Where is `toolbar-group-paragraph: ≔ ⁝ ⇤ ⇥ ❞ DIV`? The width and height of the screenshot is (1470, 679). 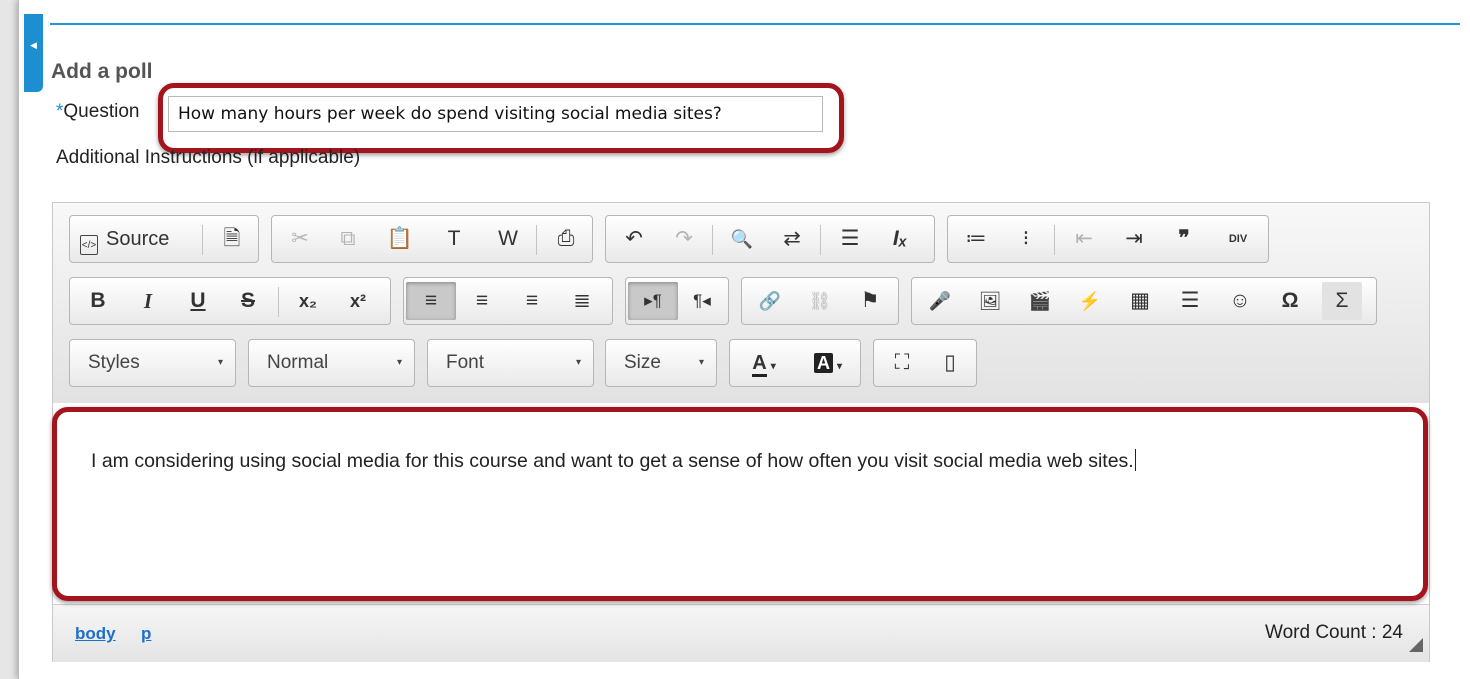 toolbar-group-paragraph: ≔ ⁝ ⇤ ⇥ ❞ DIV is located at coordinates (1108, 239).